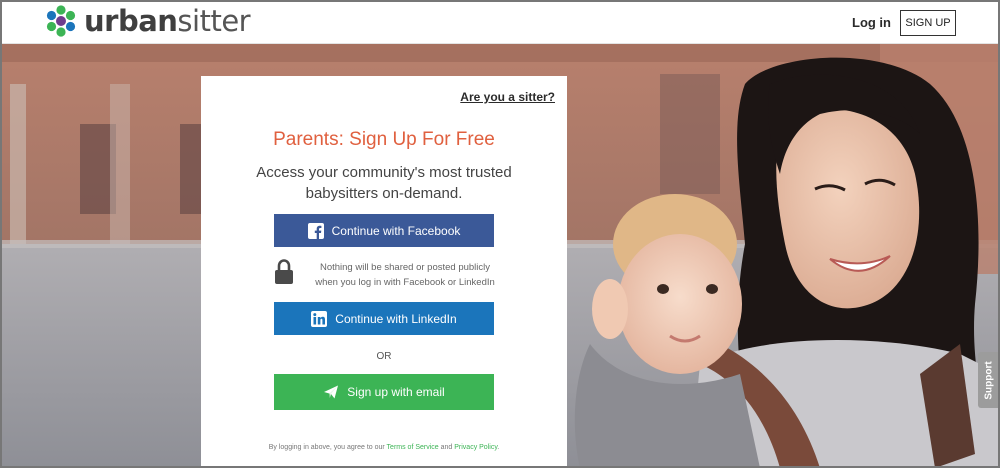 This screenshot has height=468, width=1000. I want to click on login-link: Log in, so click(871, 22).